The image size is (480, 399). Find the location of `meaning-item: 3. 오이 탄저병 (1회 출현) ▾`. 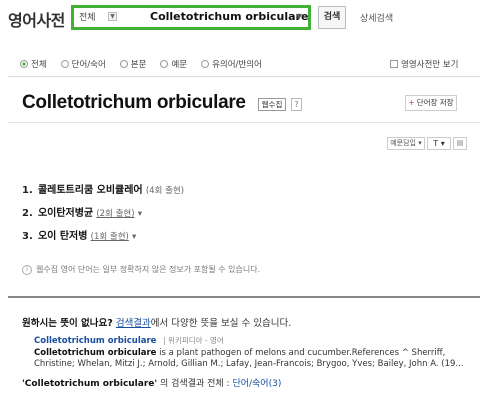

meaning-item: 3. 오이 탄저병 (1회 출현) ▾ is located at coordinates (79, 236).